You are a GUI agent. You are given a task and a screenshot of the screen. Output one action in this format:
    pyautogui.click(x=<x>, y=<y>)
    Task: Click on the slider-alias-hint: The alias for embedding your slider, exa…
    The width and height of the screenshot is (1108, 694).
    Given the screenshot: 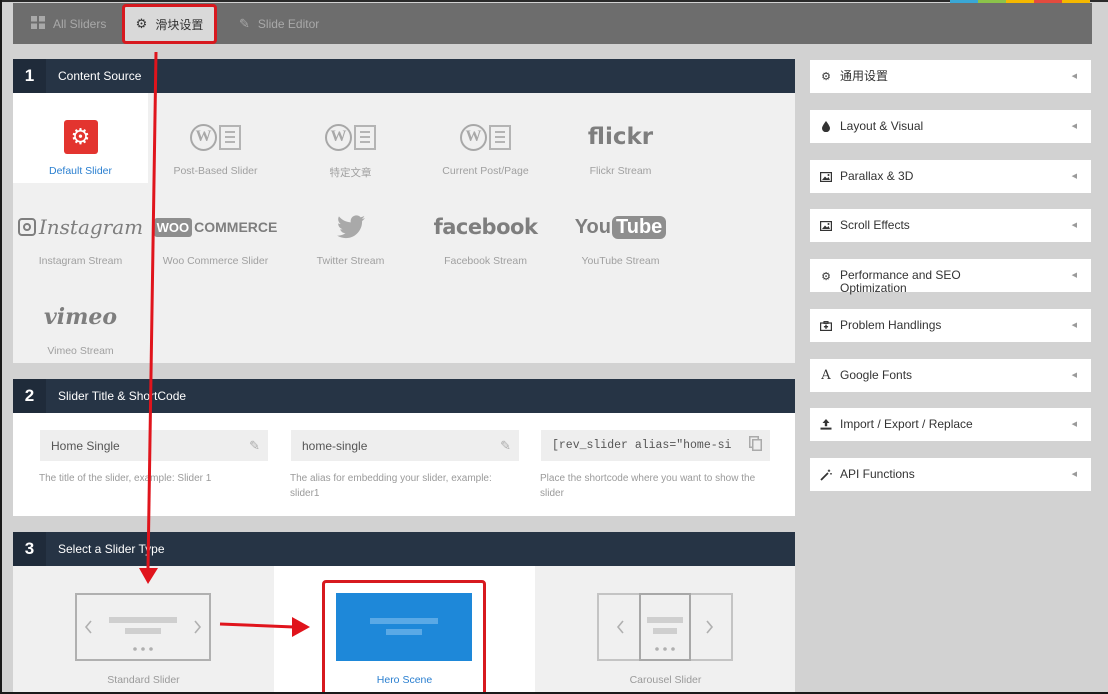 What is the action you would take?
    pyautogui.click(x=391, y=486)
    